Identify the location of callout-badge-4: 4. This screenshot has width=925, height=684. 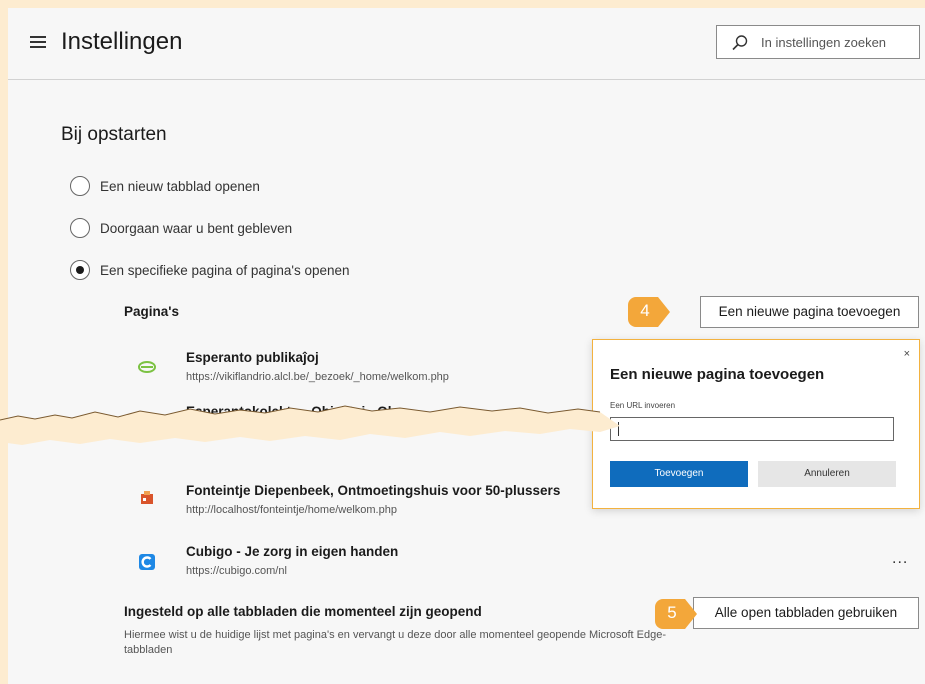
(649, 312).